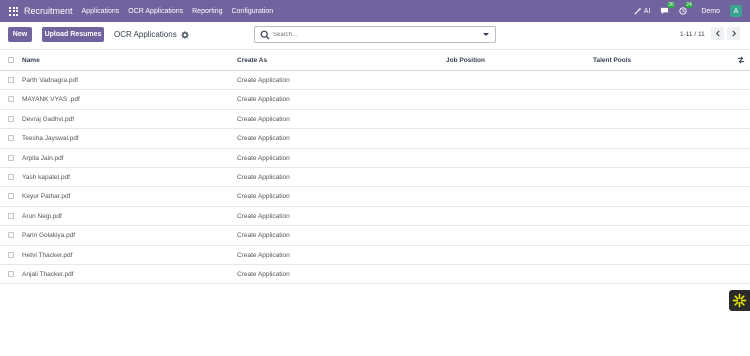 This screenshot has height=356, width=750. I want to click on pager-next-button, so click(733, 33).